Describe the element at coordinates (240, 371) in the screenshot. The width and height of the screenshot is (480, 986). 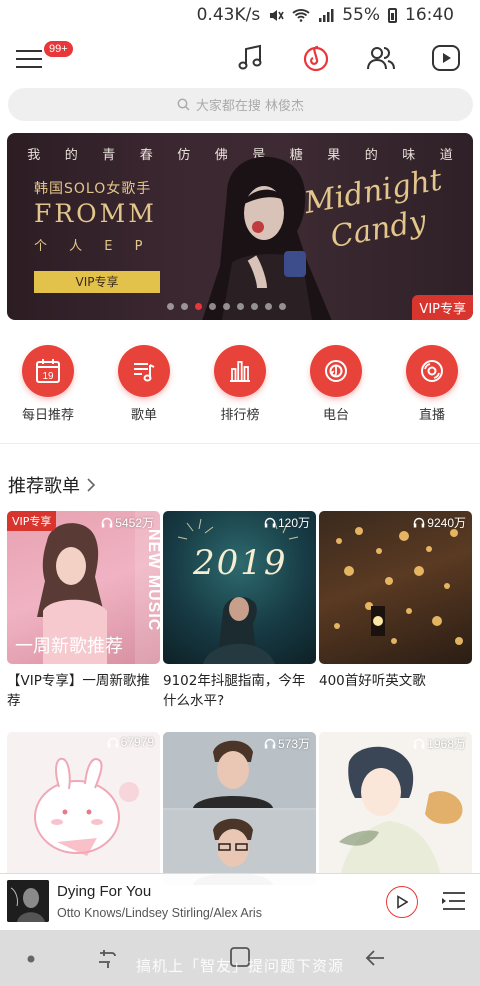
I see `chart-icon` at that location.